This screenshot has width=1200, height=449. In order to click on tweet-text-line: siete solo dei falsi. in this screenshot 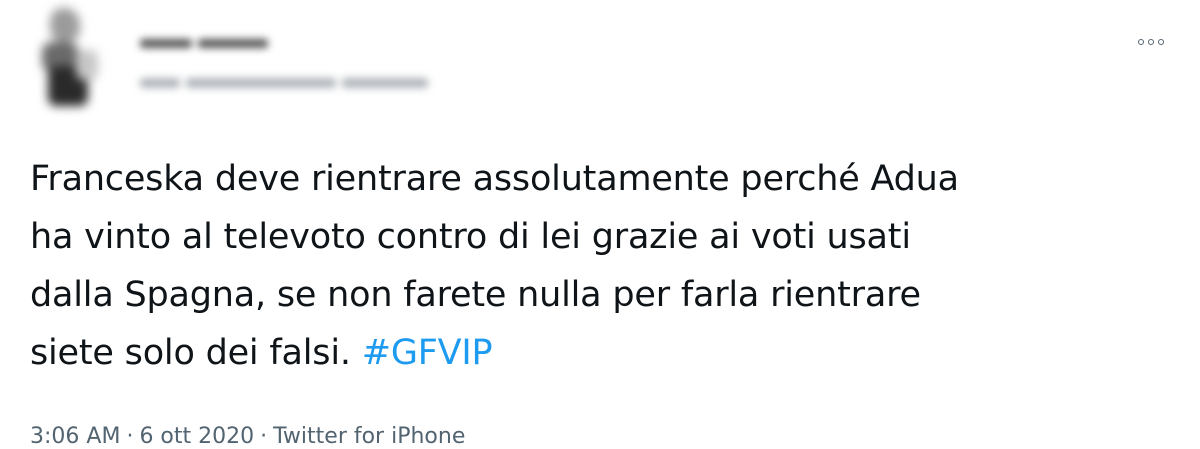, I will do `click(196, 353)`.